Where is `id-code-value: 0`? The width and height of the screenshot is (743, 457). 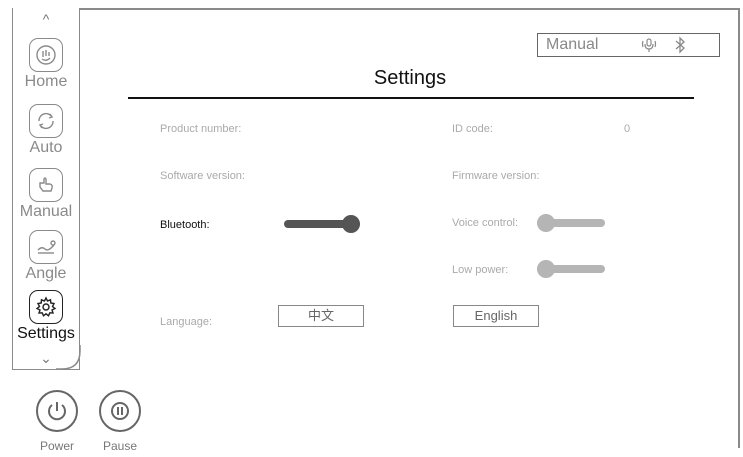 id-code-value: 0 is located at coordinates (627, 129).